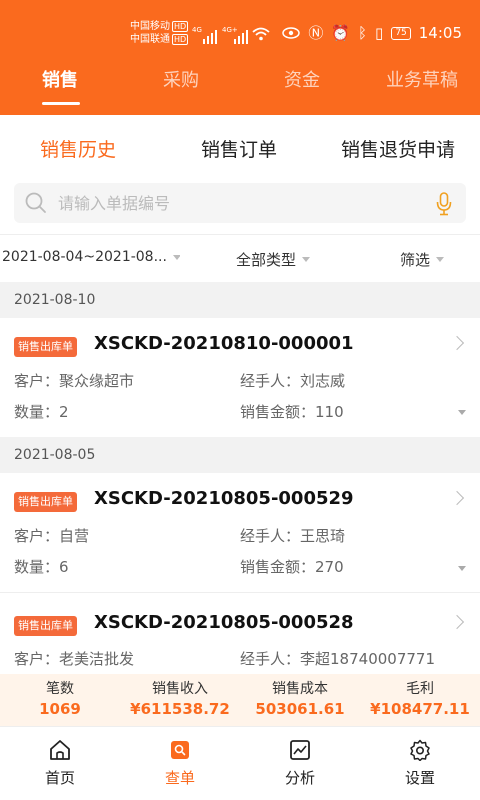  What do you see at coordinates (240, 300) in the screenshot?
I see `date-group-header: 2021-08-10` at bounding box center [240, 300].